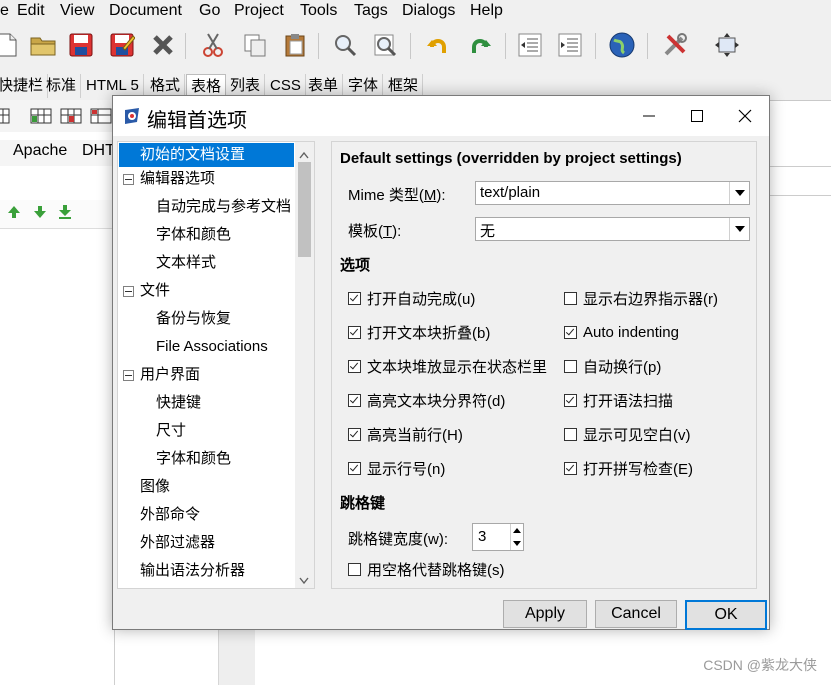 The height and width of the screenshot is (685, 831). What do you see at coordinates (375, 231) in the screenshot?
I see `template-label: 模板(T):` at bounding box center [375, 231].